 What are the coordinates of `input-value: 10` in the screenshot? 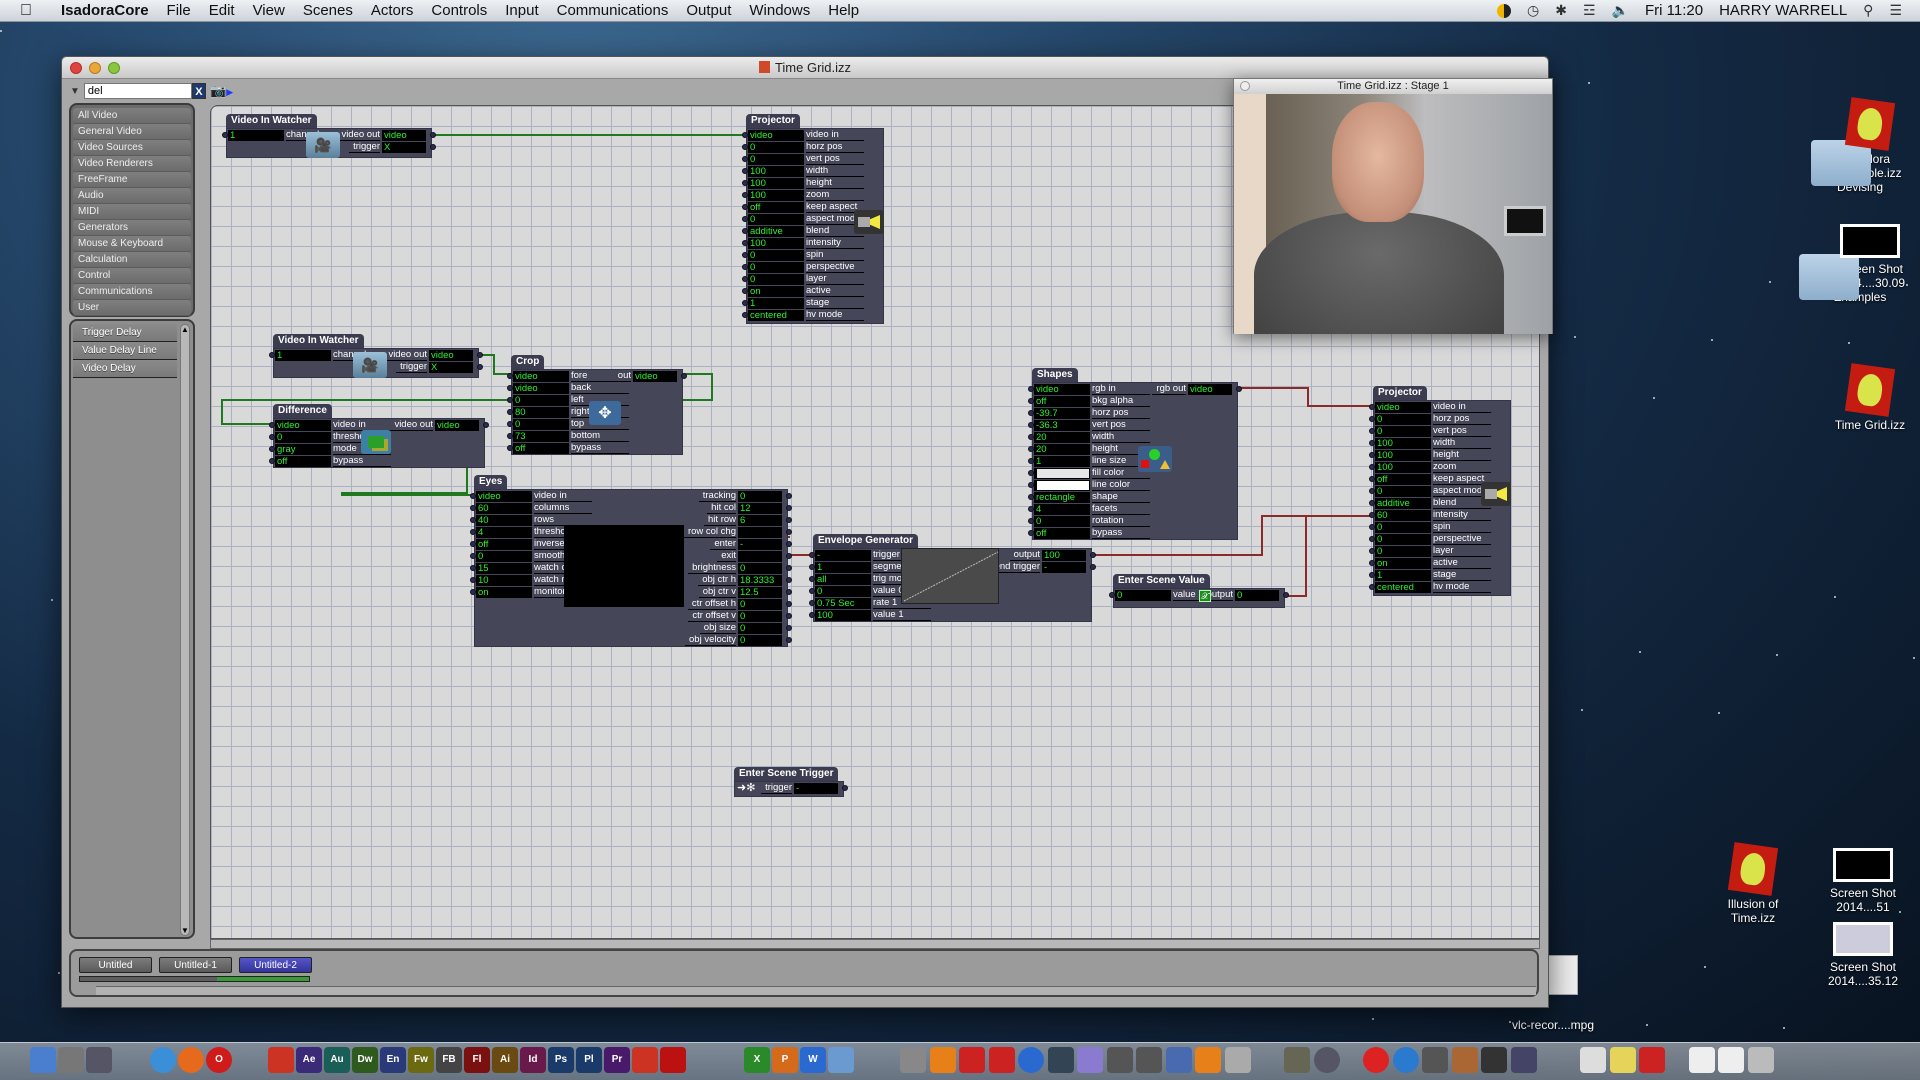 It's located at (504, 580).